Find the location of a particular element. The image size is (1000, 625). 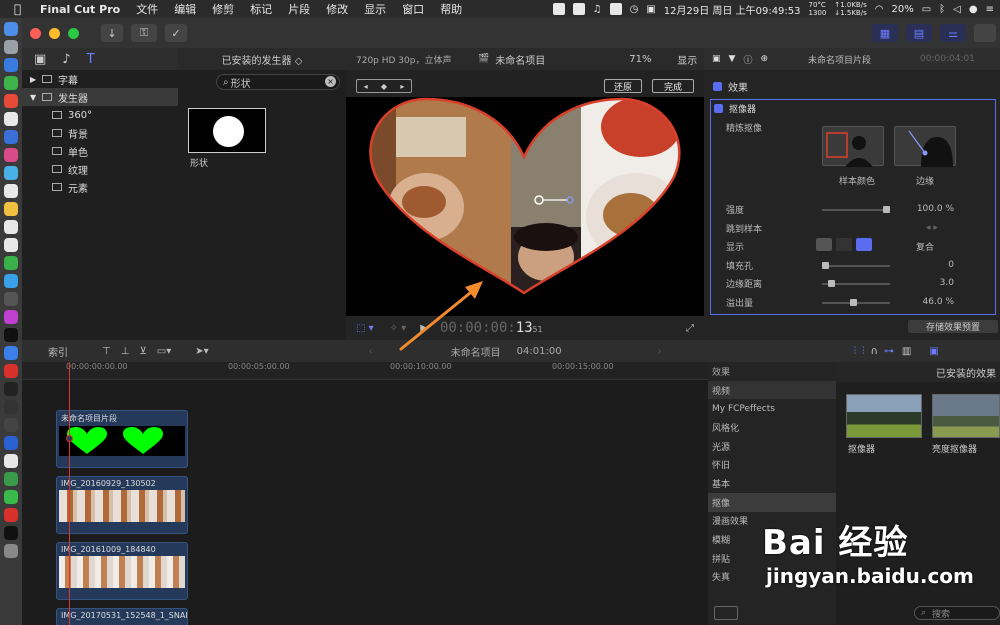

sidebar-subitem: 背景 is located at coordinates (100, 133).